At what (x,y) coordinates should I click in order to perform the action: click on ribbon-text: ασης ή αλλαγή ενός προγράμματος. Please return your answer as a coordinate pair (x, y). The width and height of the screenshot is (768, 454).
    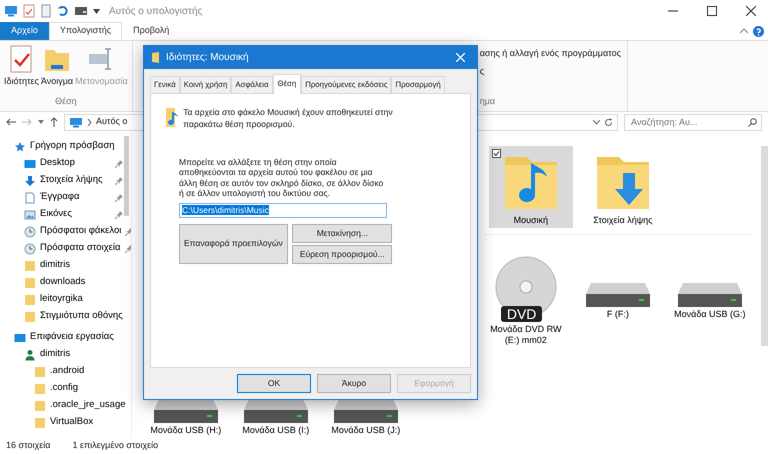
    Looking at the image, I should click on (550, 53).